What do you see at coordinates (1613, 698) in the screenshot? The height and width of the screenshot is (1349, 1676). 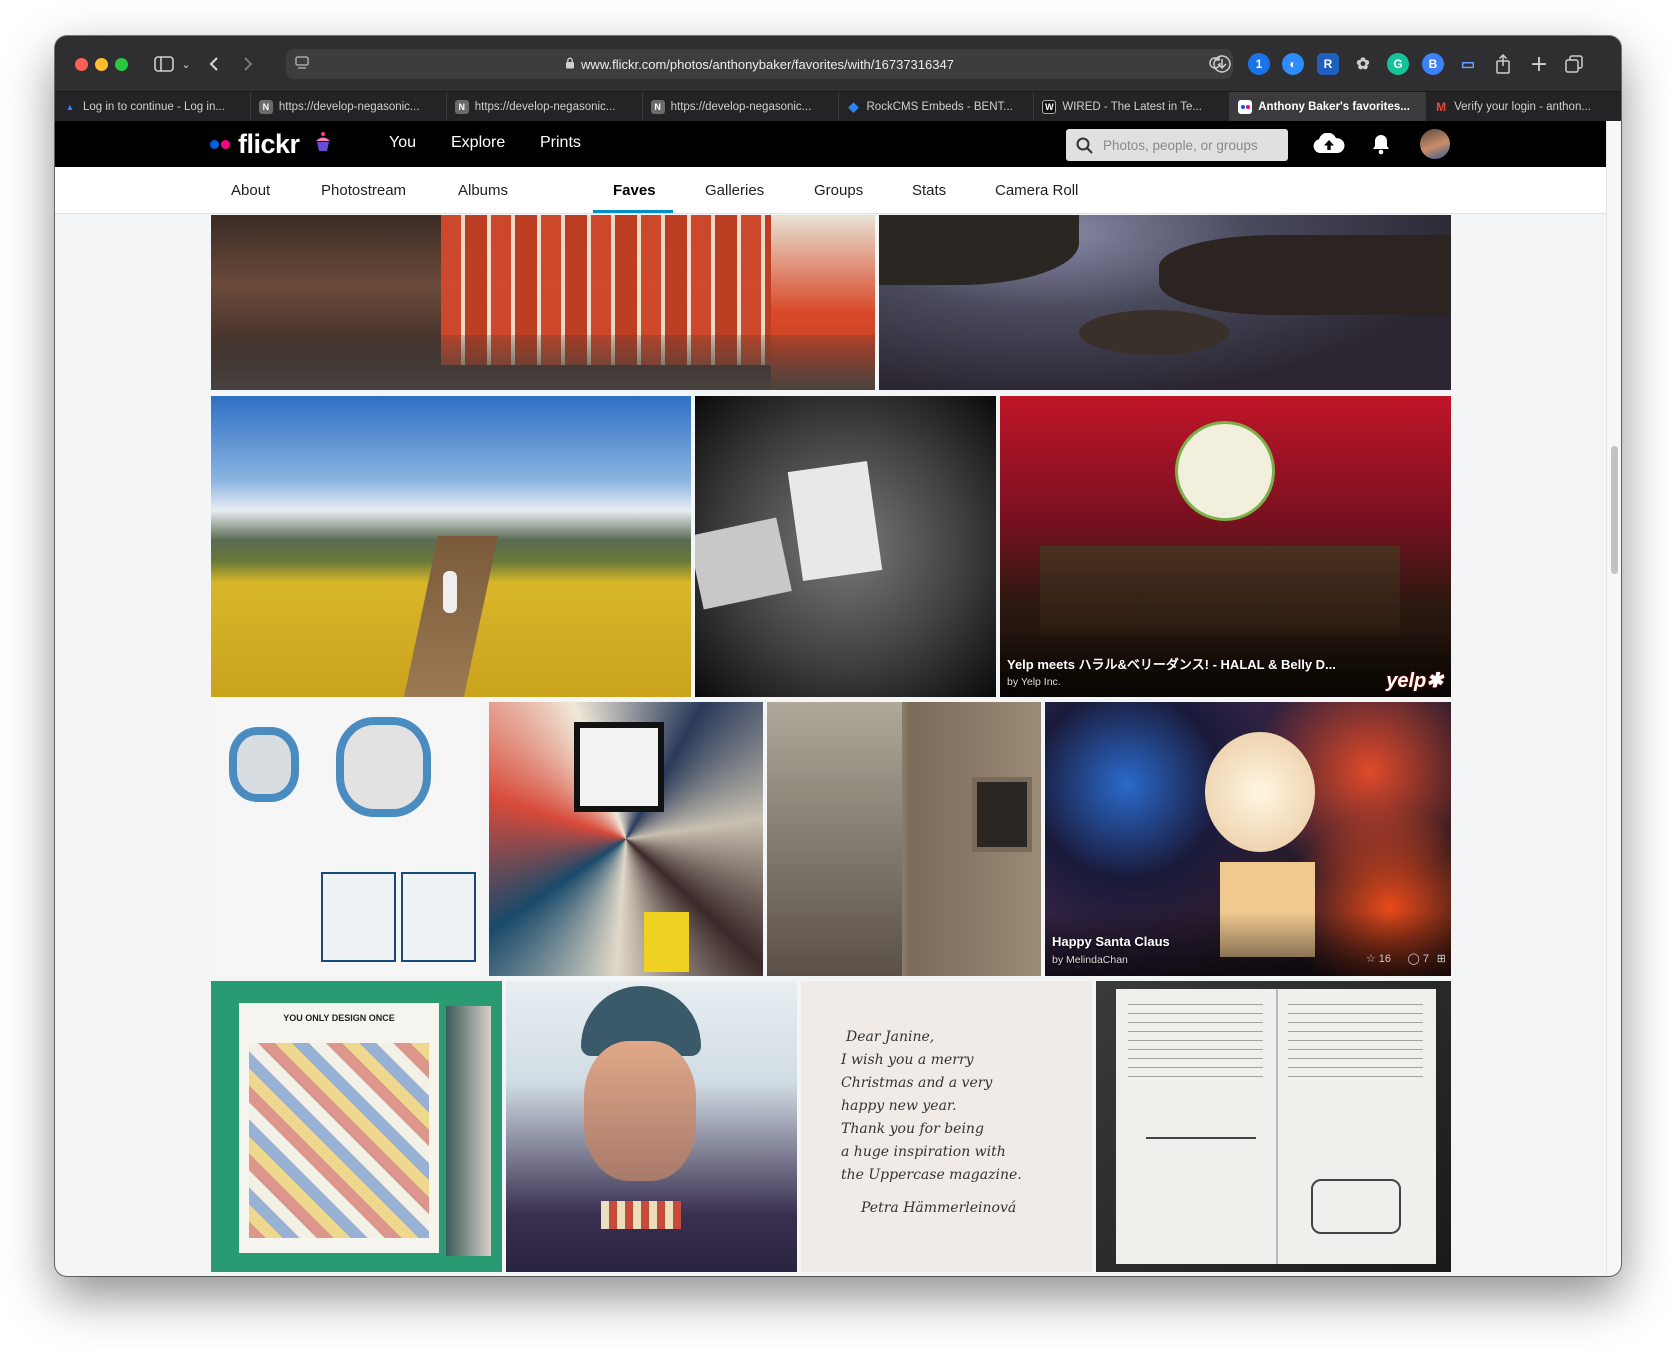 I see `page-scrollbar` at bounding box center [1613, 698].